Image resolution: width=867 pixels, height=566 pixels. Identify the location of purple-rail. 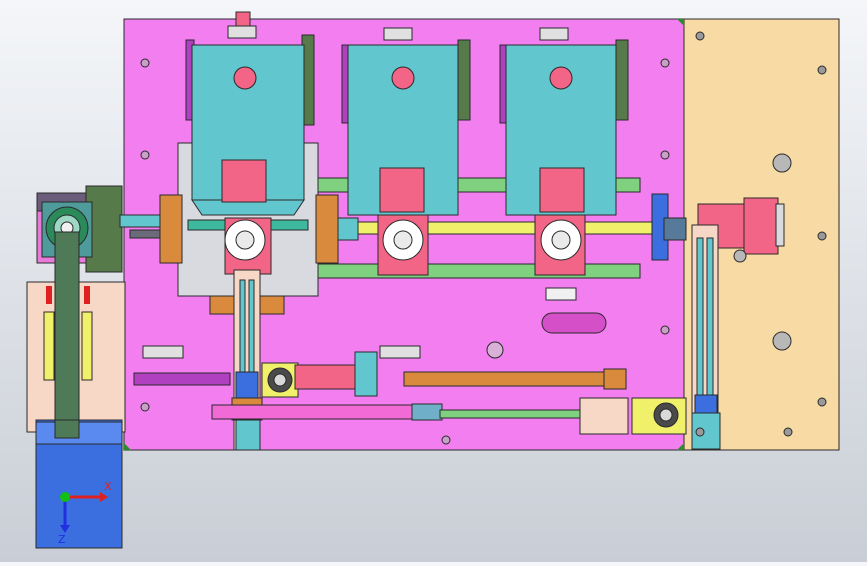
(182, 379).